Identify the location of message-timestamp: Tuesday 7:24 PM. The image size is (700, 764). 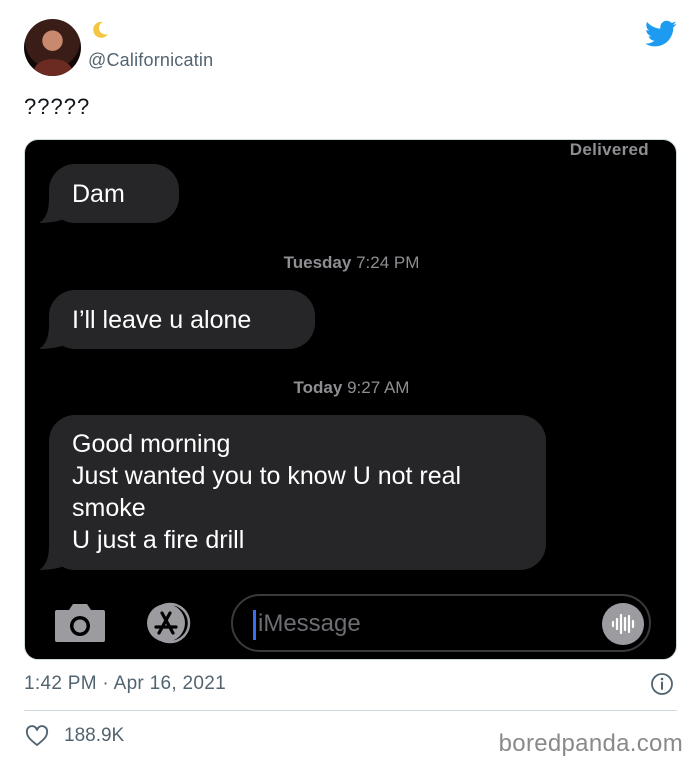
(350, 263).